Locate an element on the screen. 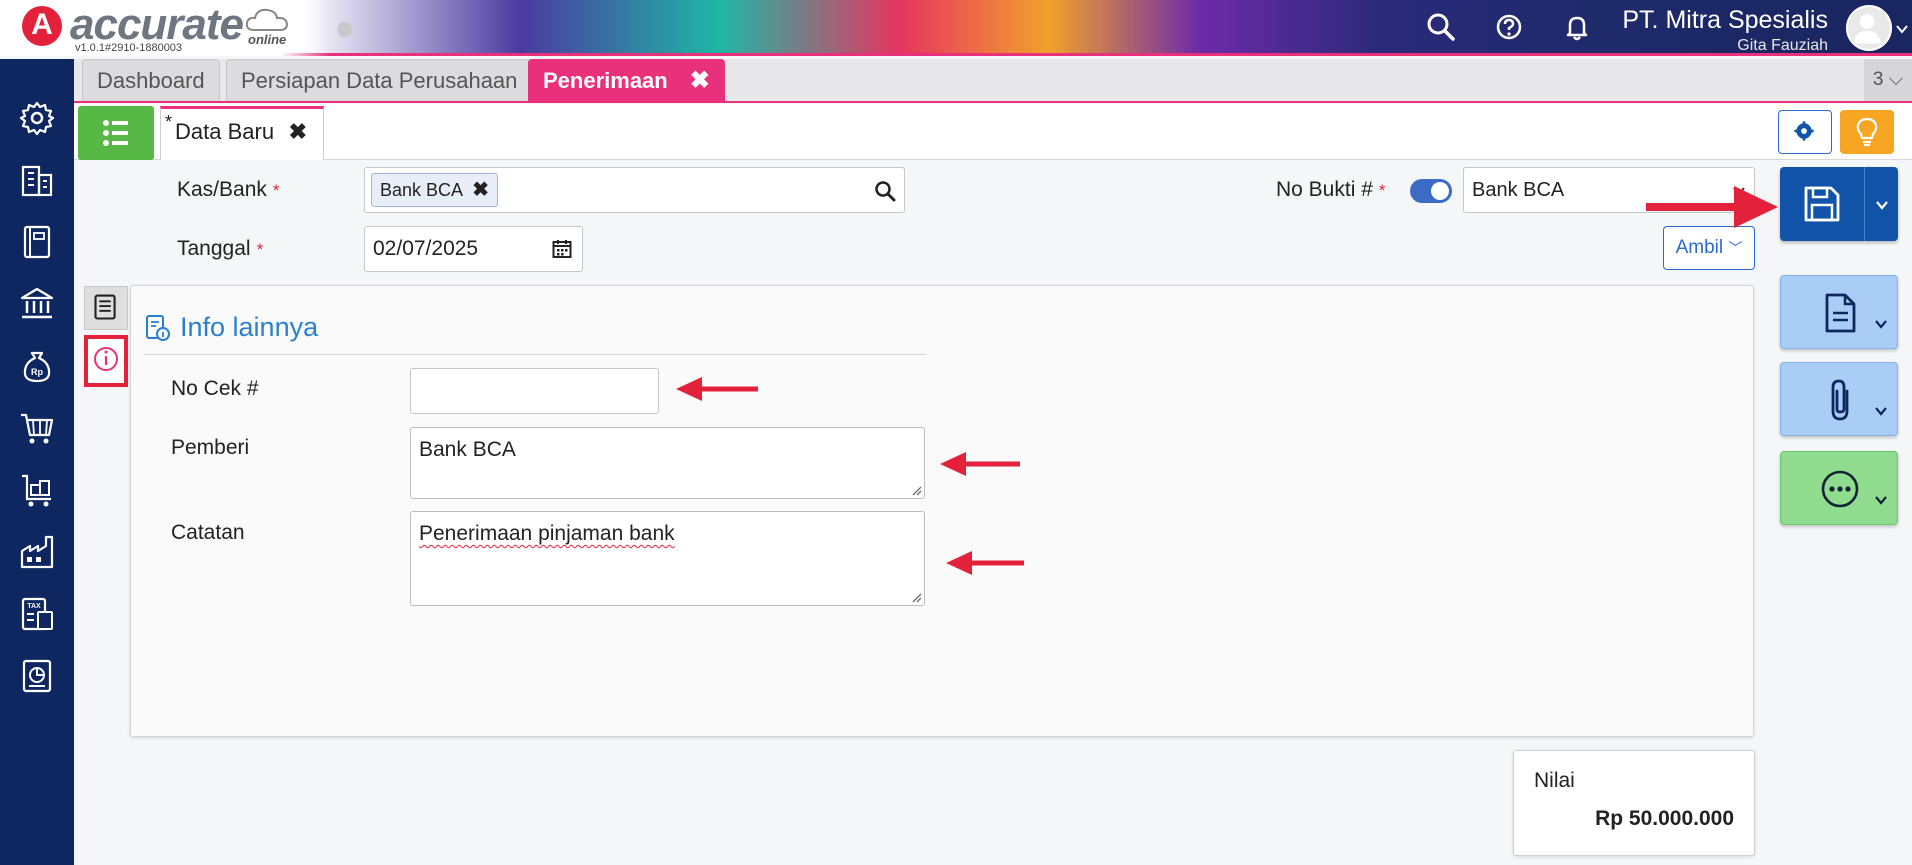 The image size is (1912, 865). nilai-summary: Nilai Rp 50.000.000 is located at coordinates (1634, 803).